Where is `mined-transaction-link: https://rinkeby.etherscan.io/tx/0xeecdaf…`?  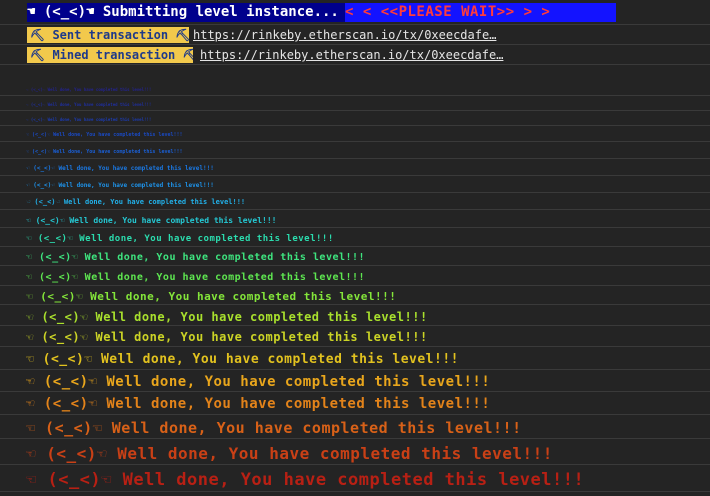
mined-transaction-link: https://rinkeby.etherscan.io/tx/0xeecdaf… is located at coordinates (351, 55).